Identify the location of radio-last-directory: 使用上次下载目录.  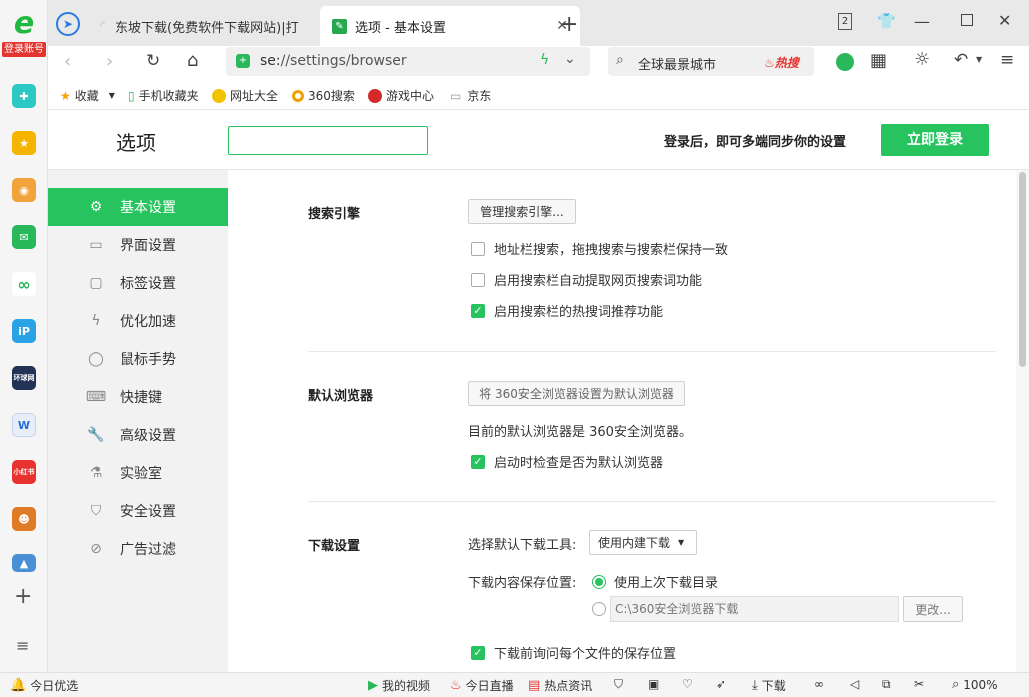
(655, 581).